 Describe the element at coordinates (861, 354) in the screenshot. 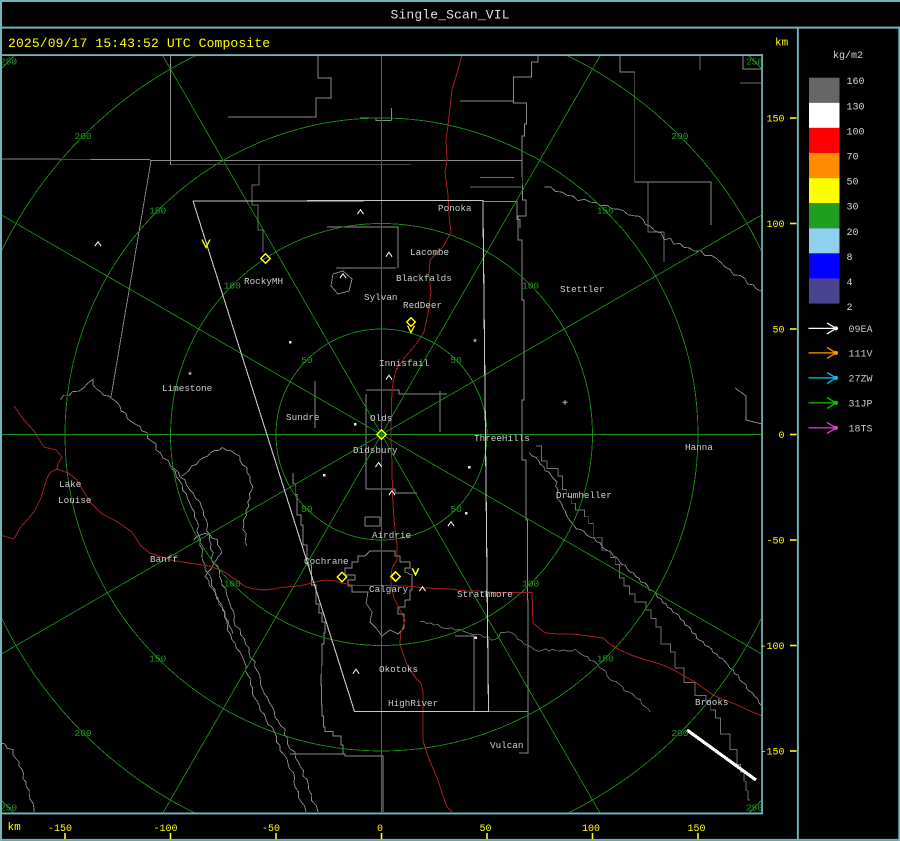

I see `svg-text: 111V` at that location.